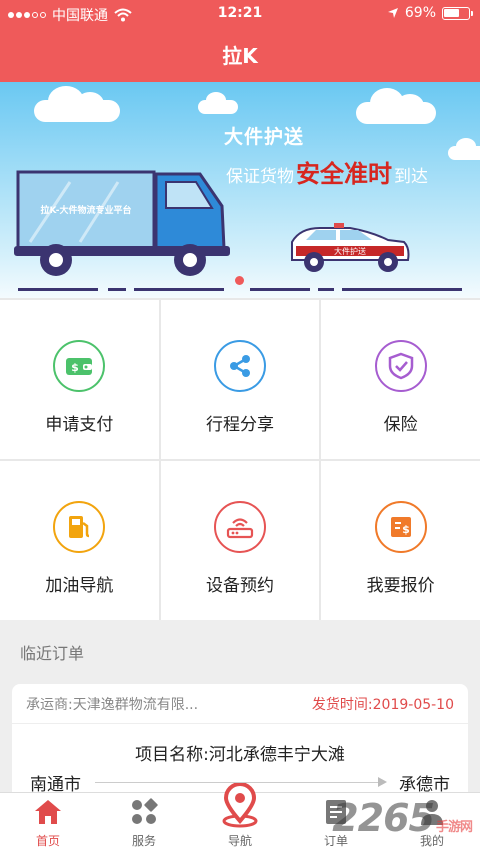 This screenshot has height=854, width=480. Describe the element at coordinates (240, 755) in the screenshot. I see `order-project-name: 项目名称:河北承德丰宁大滩` at that location.